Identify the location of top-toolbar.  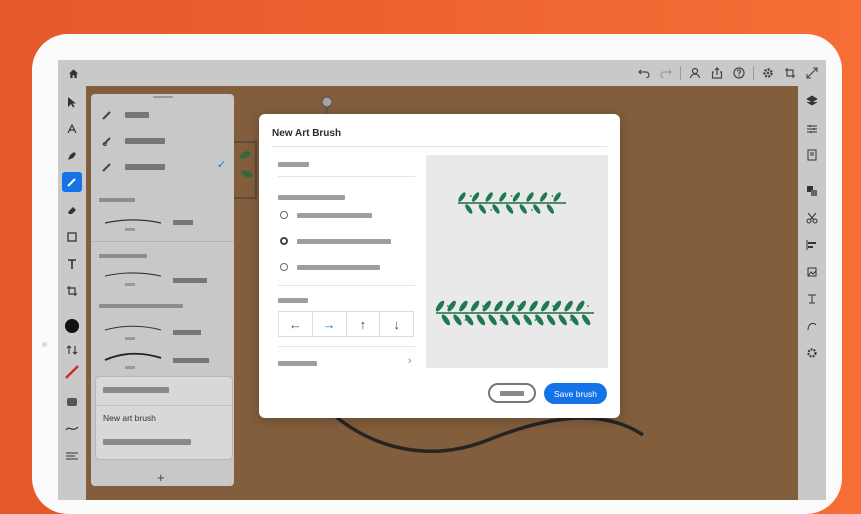
(442, 73).